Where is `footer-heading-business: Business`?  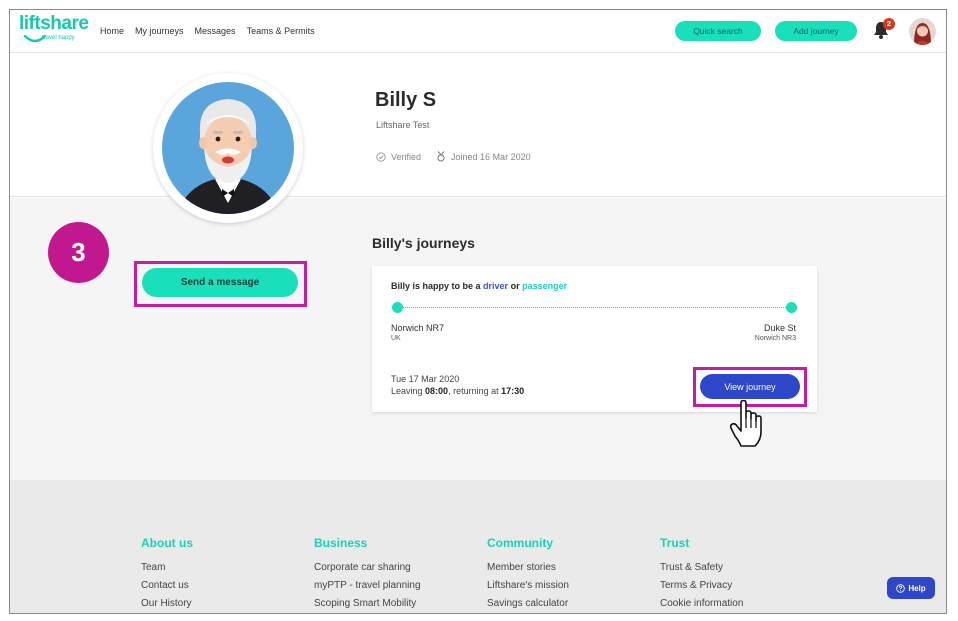 footer-heading-business: Business is located at coordinates (341, 543).